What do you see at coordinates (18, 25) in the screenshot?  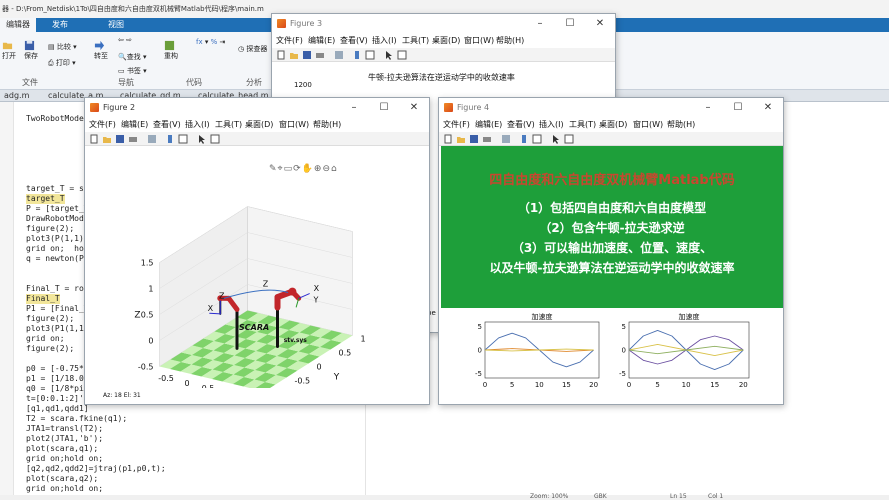 I see `tab-editor: 编辑器` at bounding box center [18, 25].